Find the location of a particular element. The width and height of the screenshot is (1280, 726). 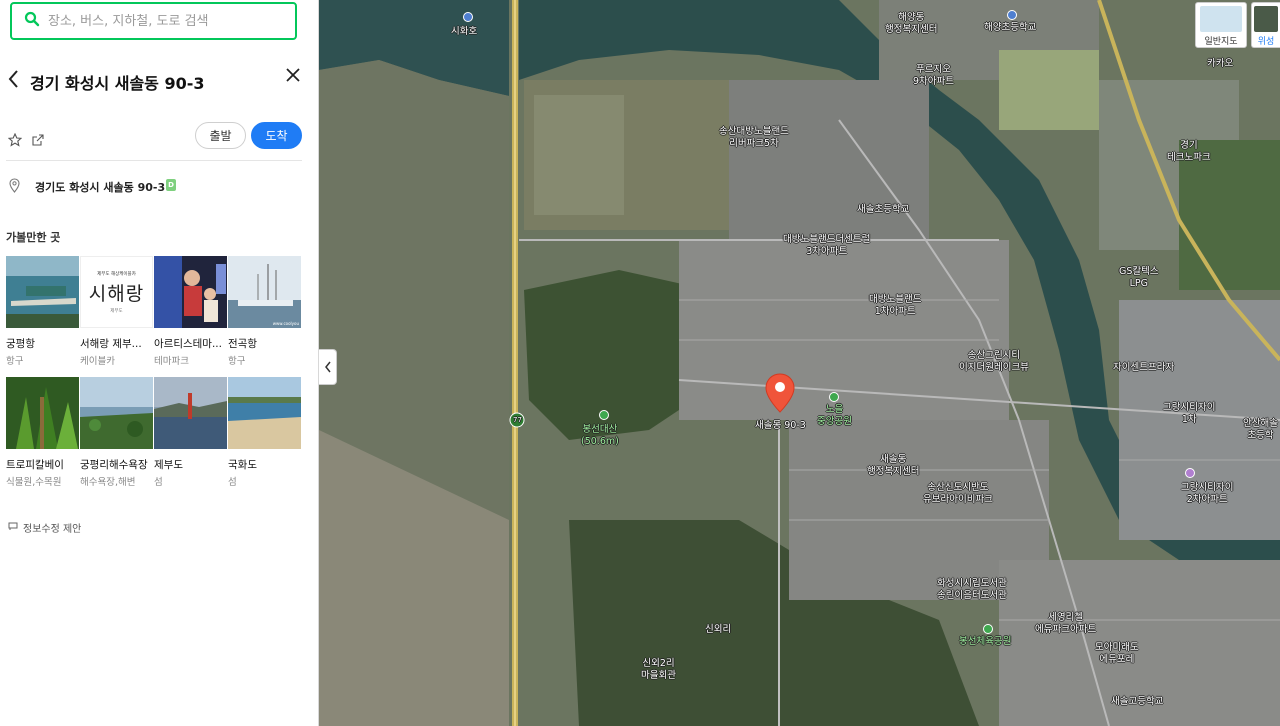

map-label: 세영리첼 에듀파크아파트 is located at coordinates (1065, 624).